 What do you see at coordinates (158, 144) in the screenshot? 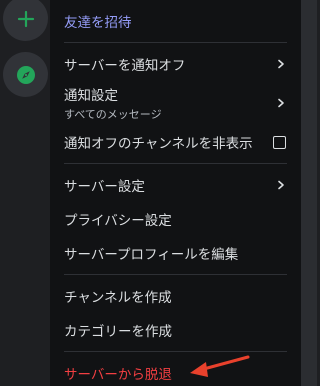
I see `hide-muted-channels-label: 通知オフのチャンネルを非表示` at bounding box center [158, 144].